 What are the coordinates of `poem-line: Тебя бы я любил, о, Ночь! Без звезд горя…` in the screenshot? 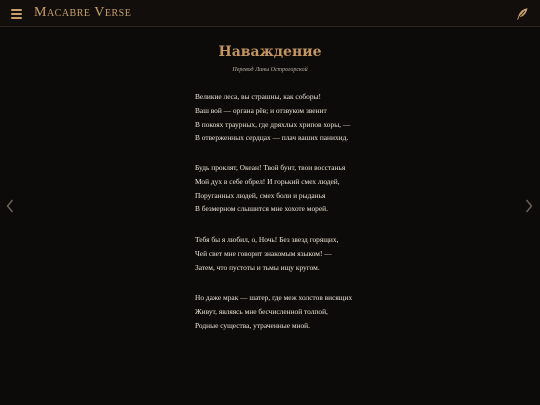 It's located at (267, 239).